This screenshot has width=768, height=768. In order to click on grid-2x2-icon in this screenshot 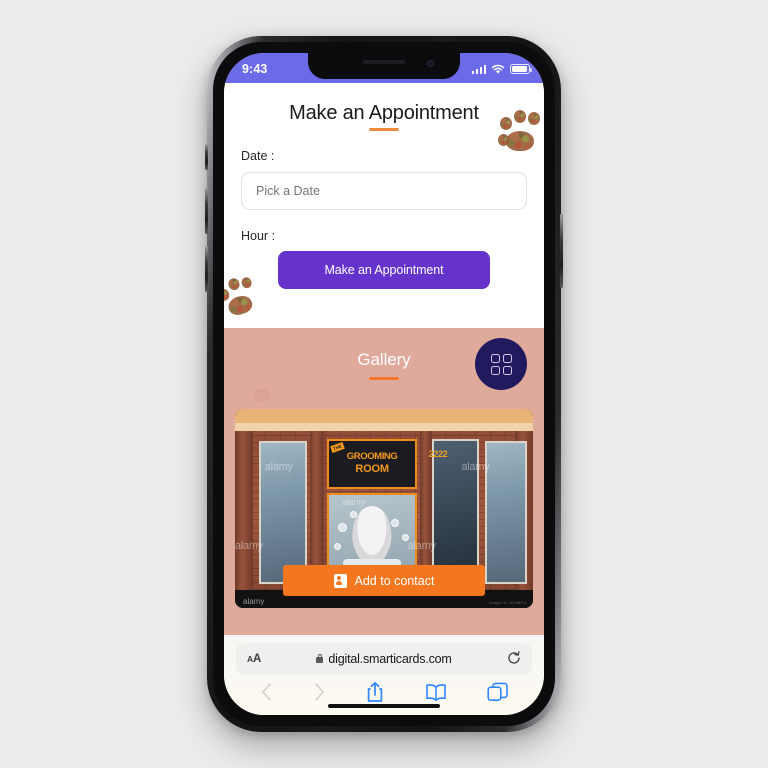, I will do `click(501, 364)`.